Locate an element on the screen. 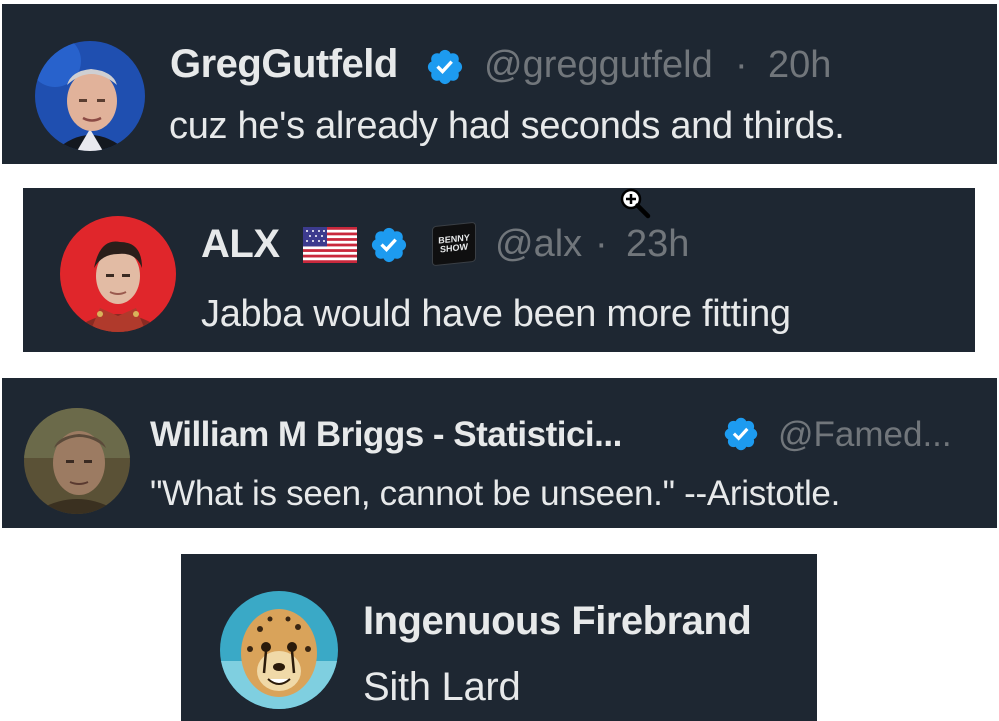 This screenshot has width=999, height=721. affiliate-badge-icon: BENNY SHOW is located at coordinates (454, 244).